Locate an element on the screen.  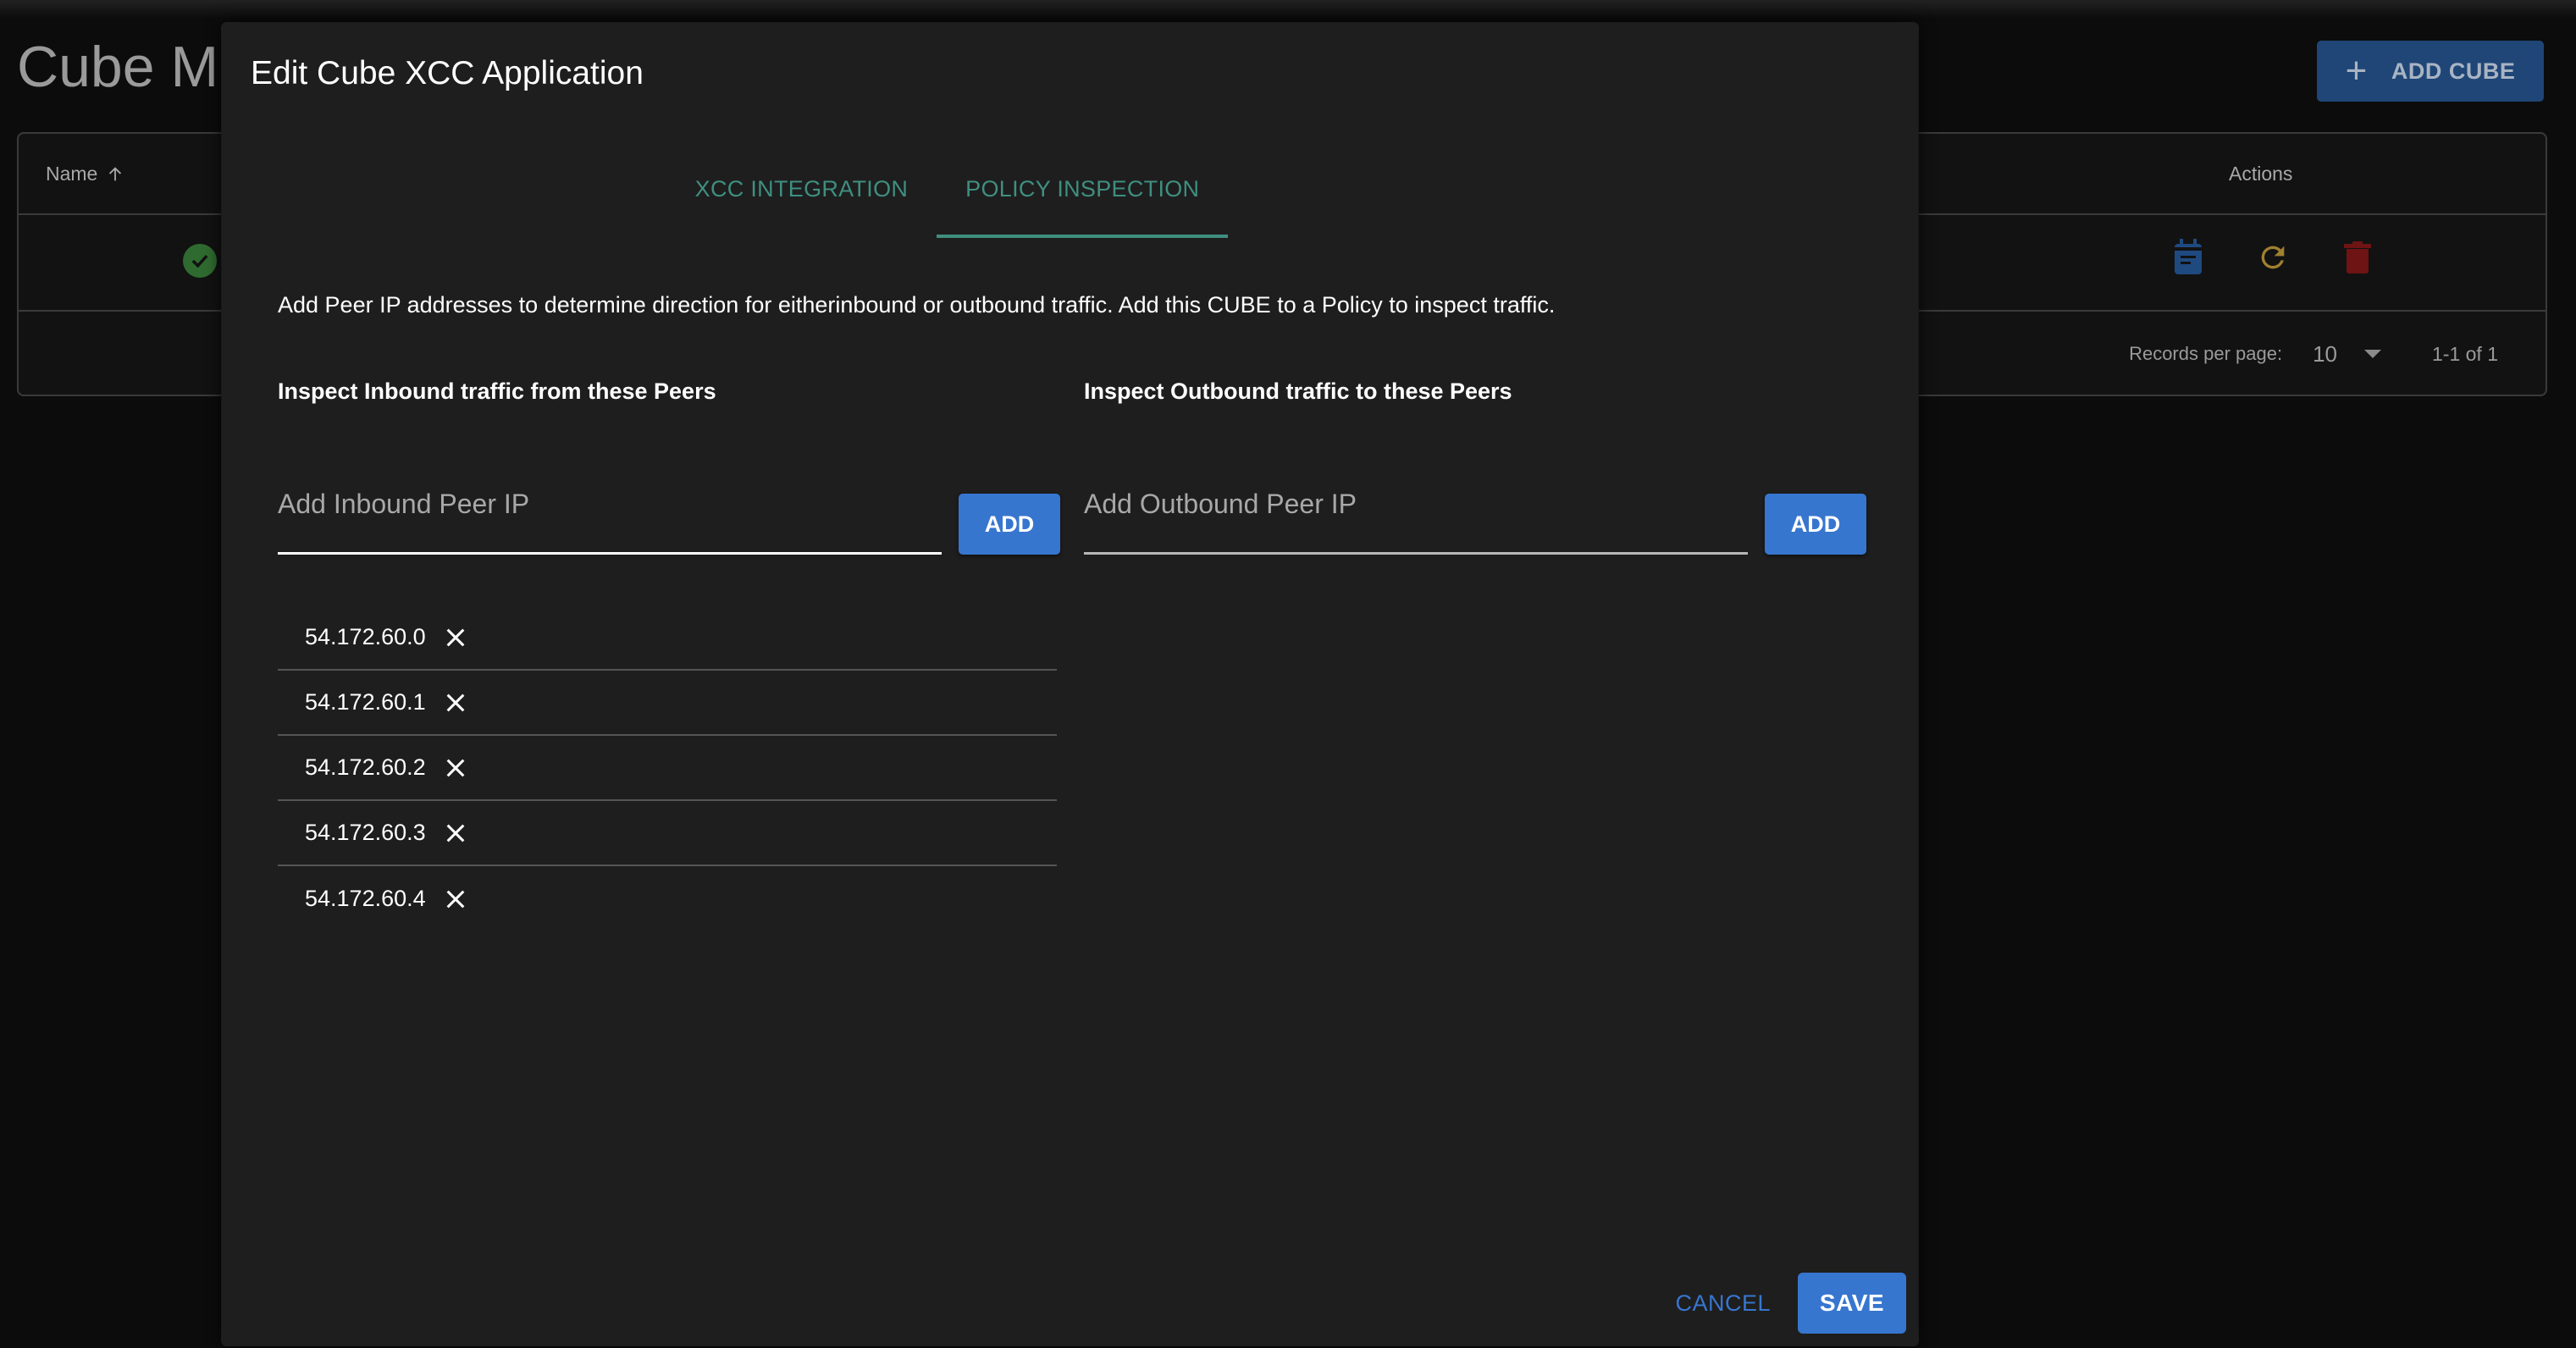
outbound-heading: Inspect Outbound traffic to these Peers is located at coordinates (1298, 391).